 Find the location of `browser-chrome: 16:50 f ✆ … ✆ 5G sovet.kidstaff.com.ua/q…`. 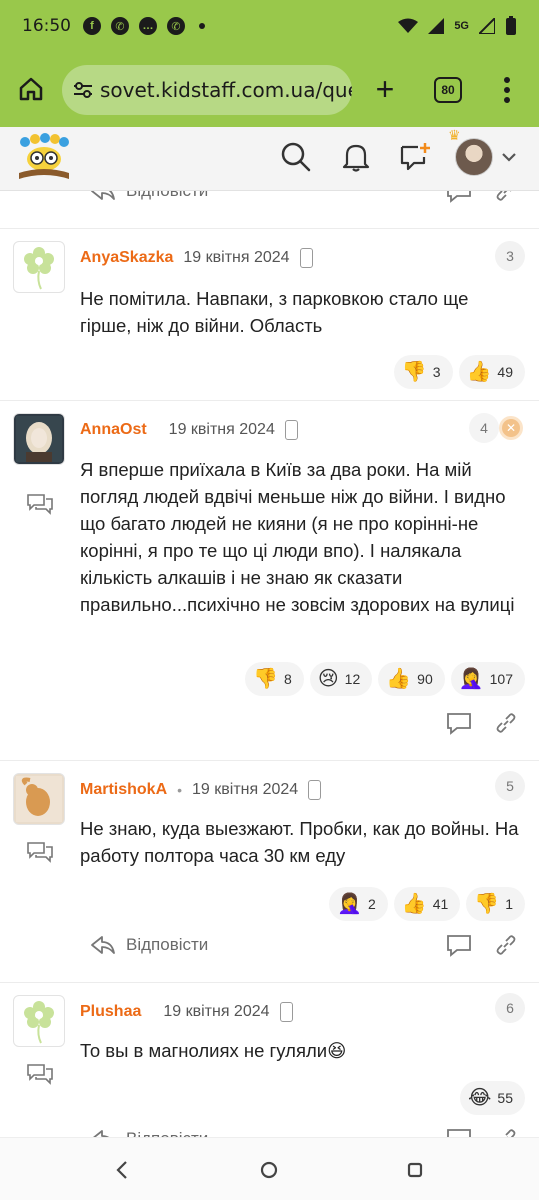

browser-chrome: 16:50 f ✆ … ✆ 5G sovet.kidstaff.com.ua/q… is located at coordinates (269, 63).